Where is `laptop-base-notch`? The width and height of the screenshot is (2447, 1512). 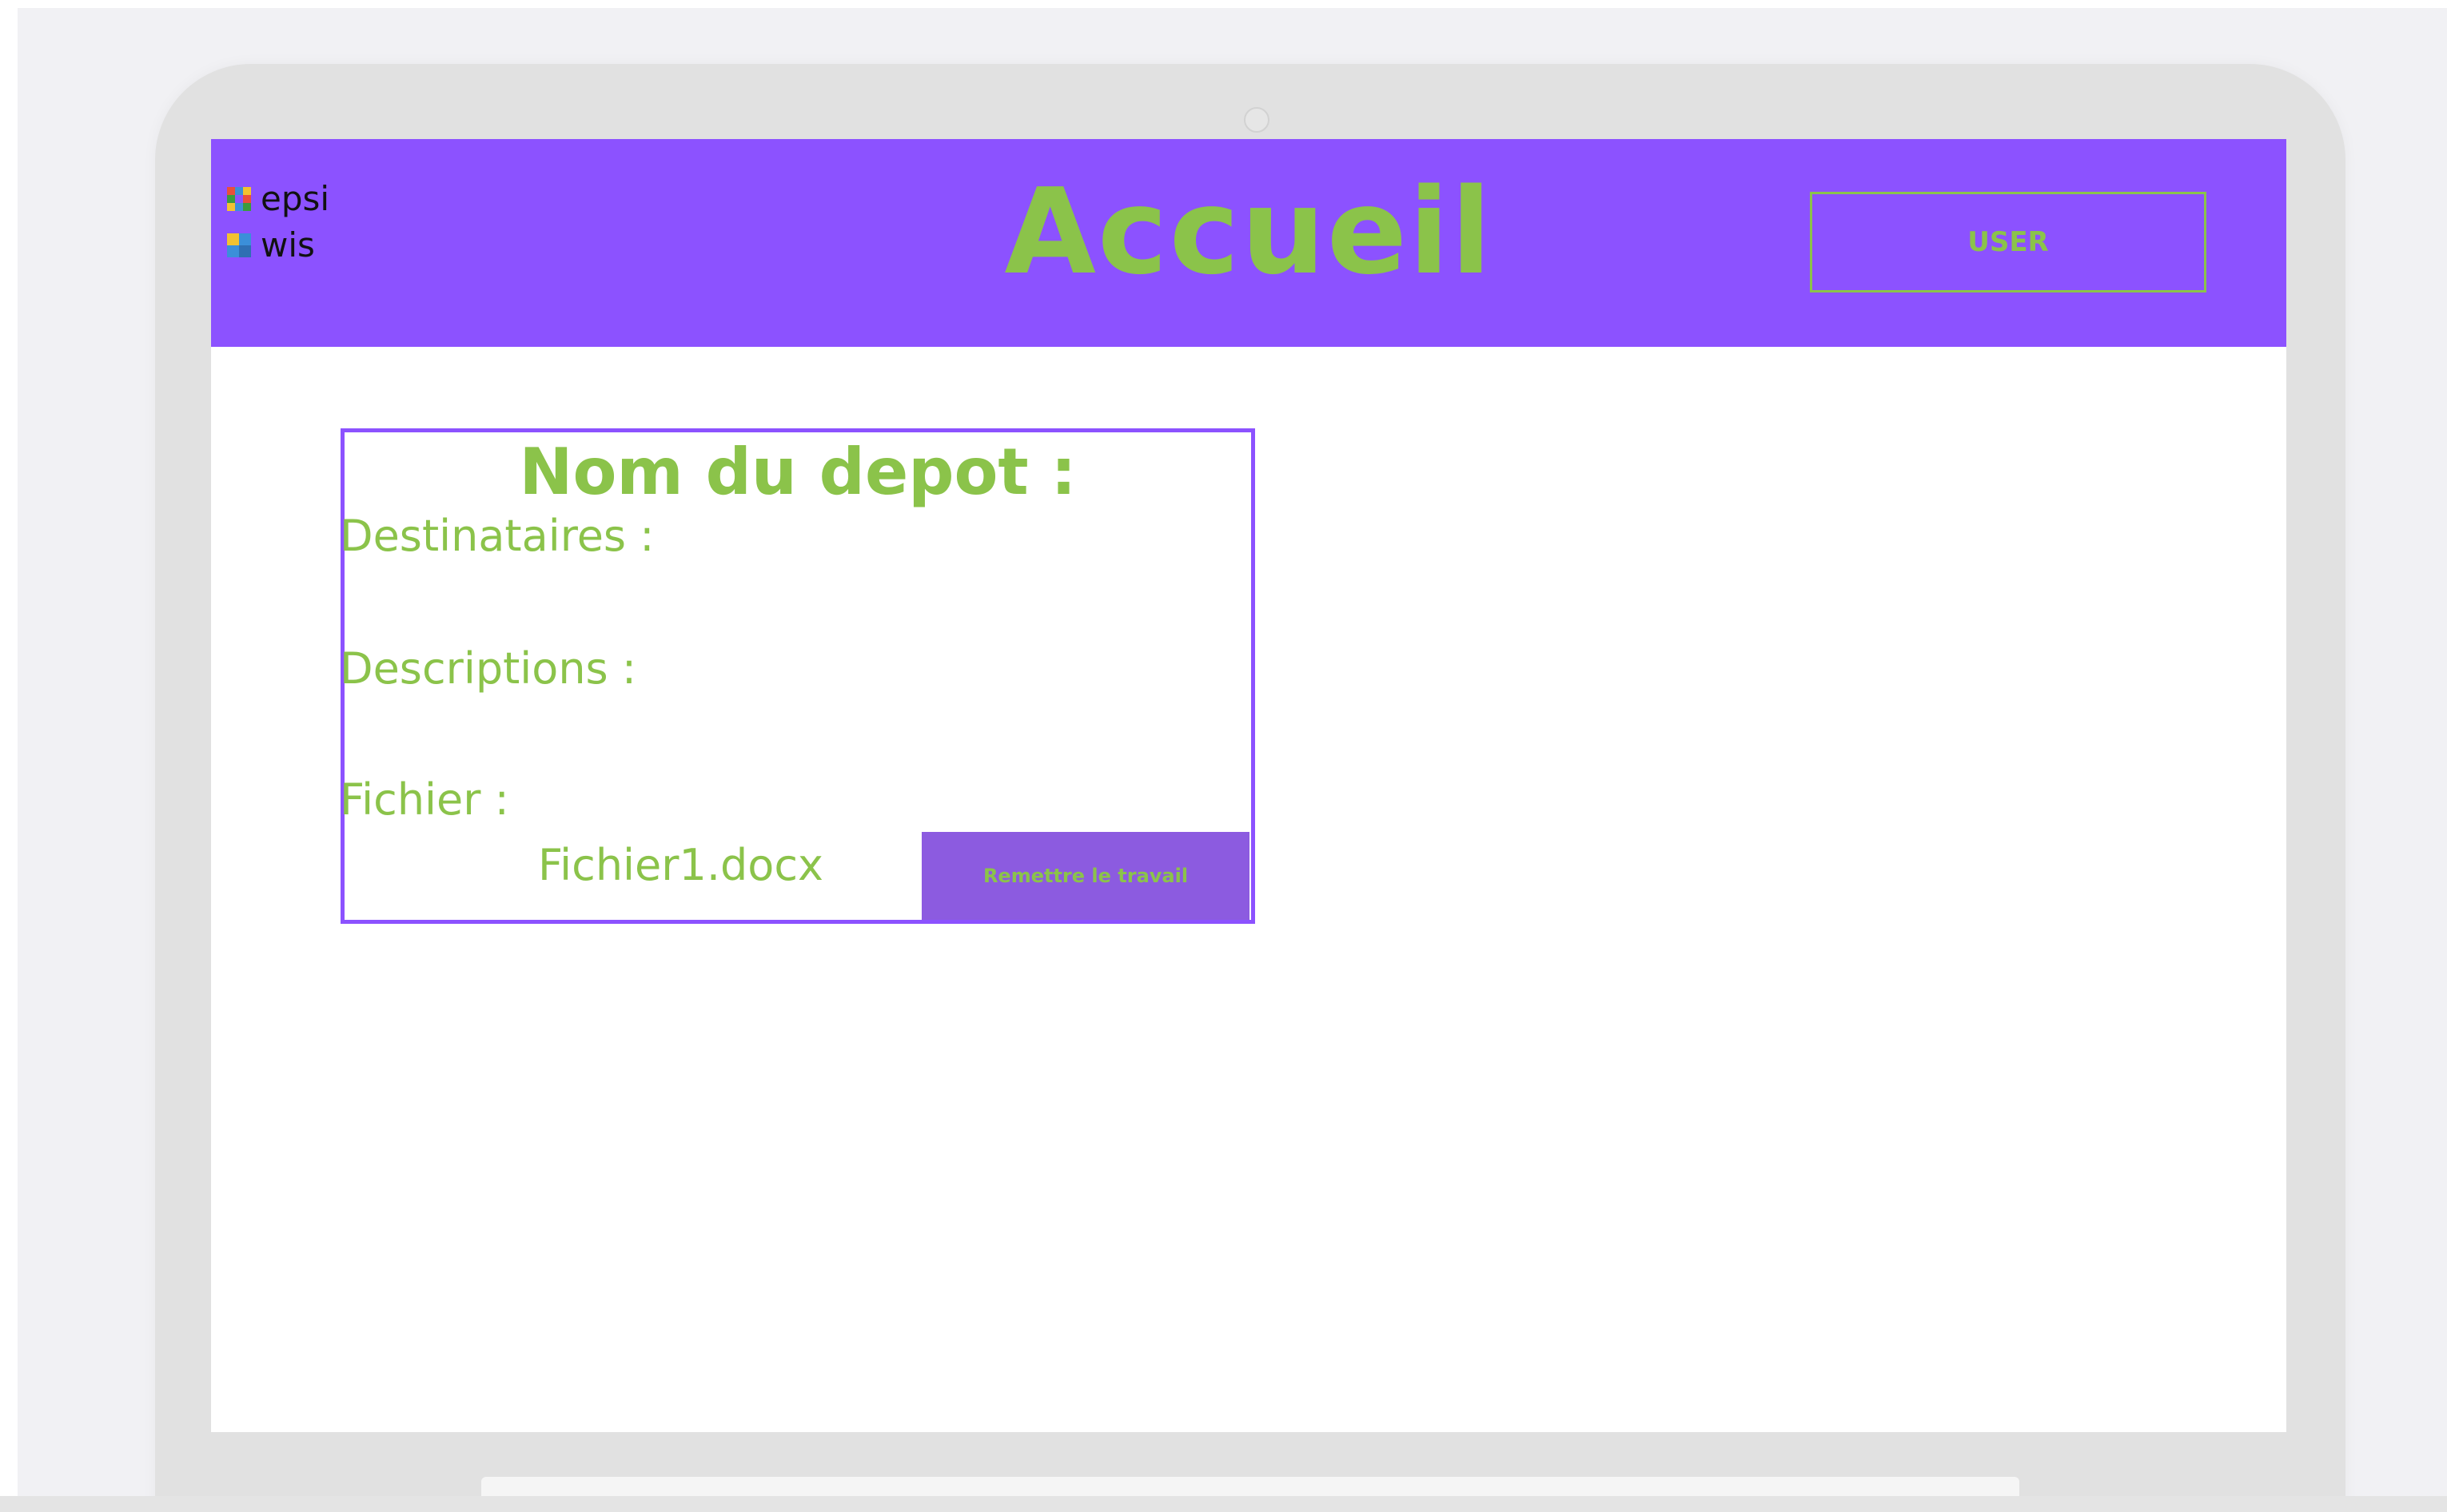
laptop-base-notch is located at coordinates (1250, 1487).